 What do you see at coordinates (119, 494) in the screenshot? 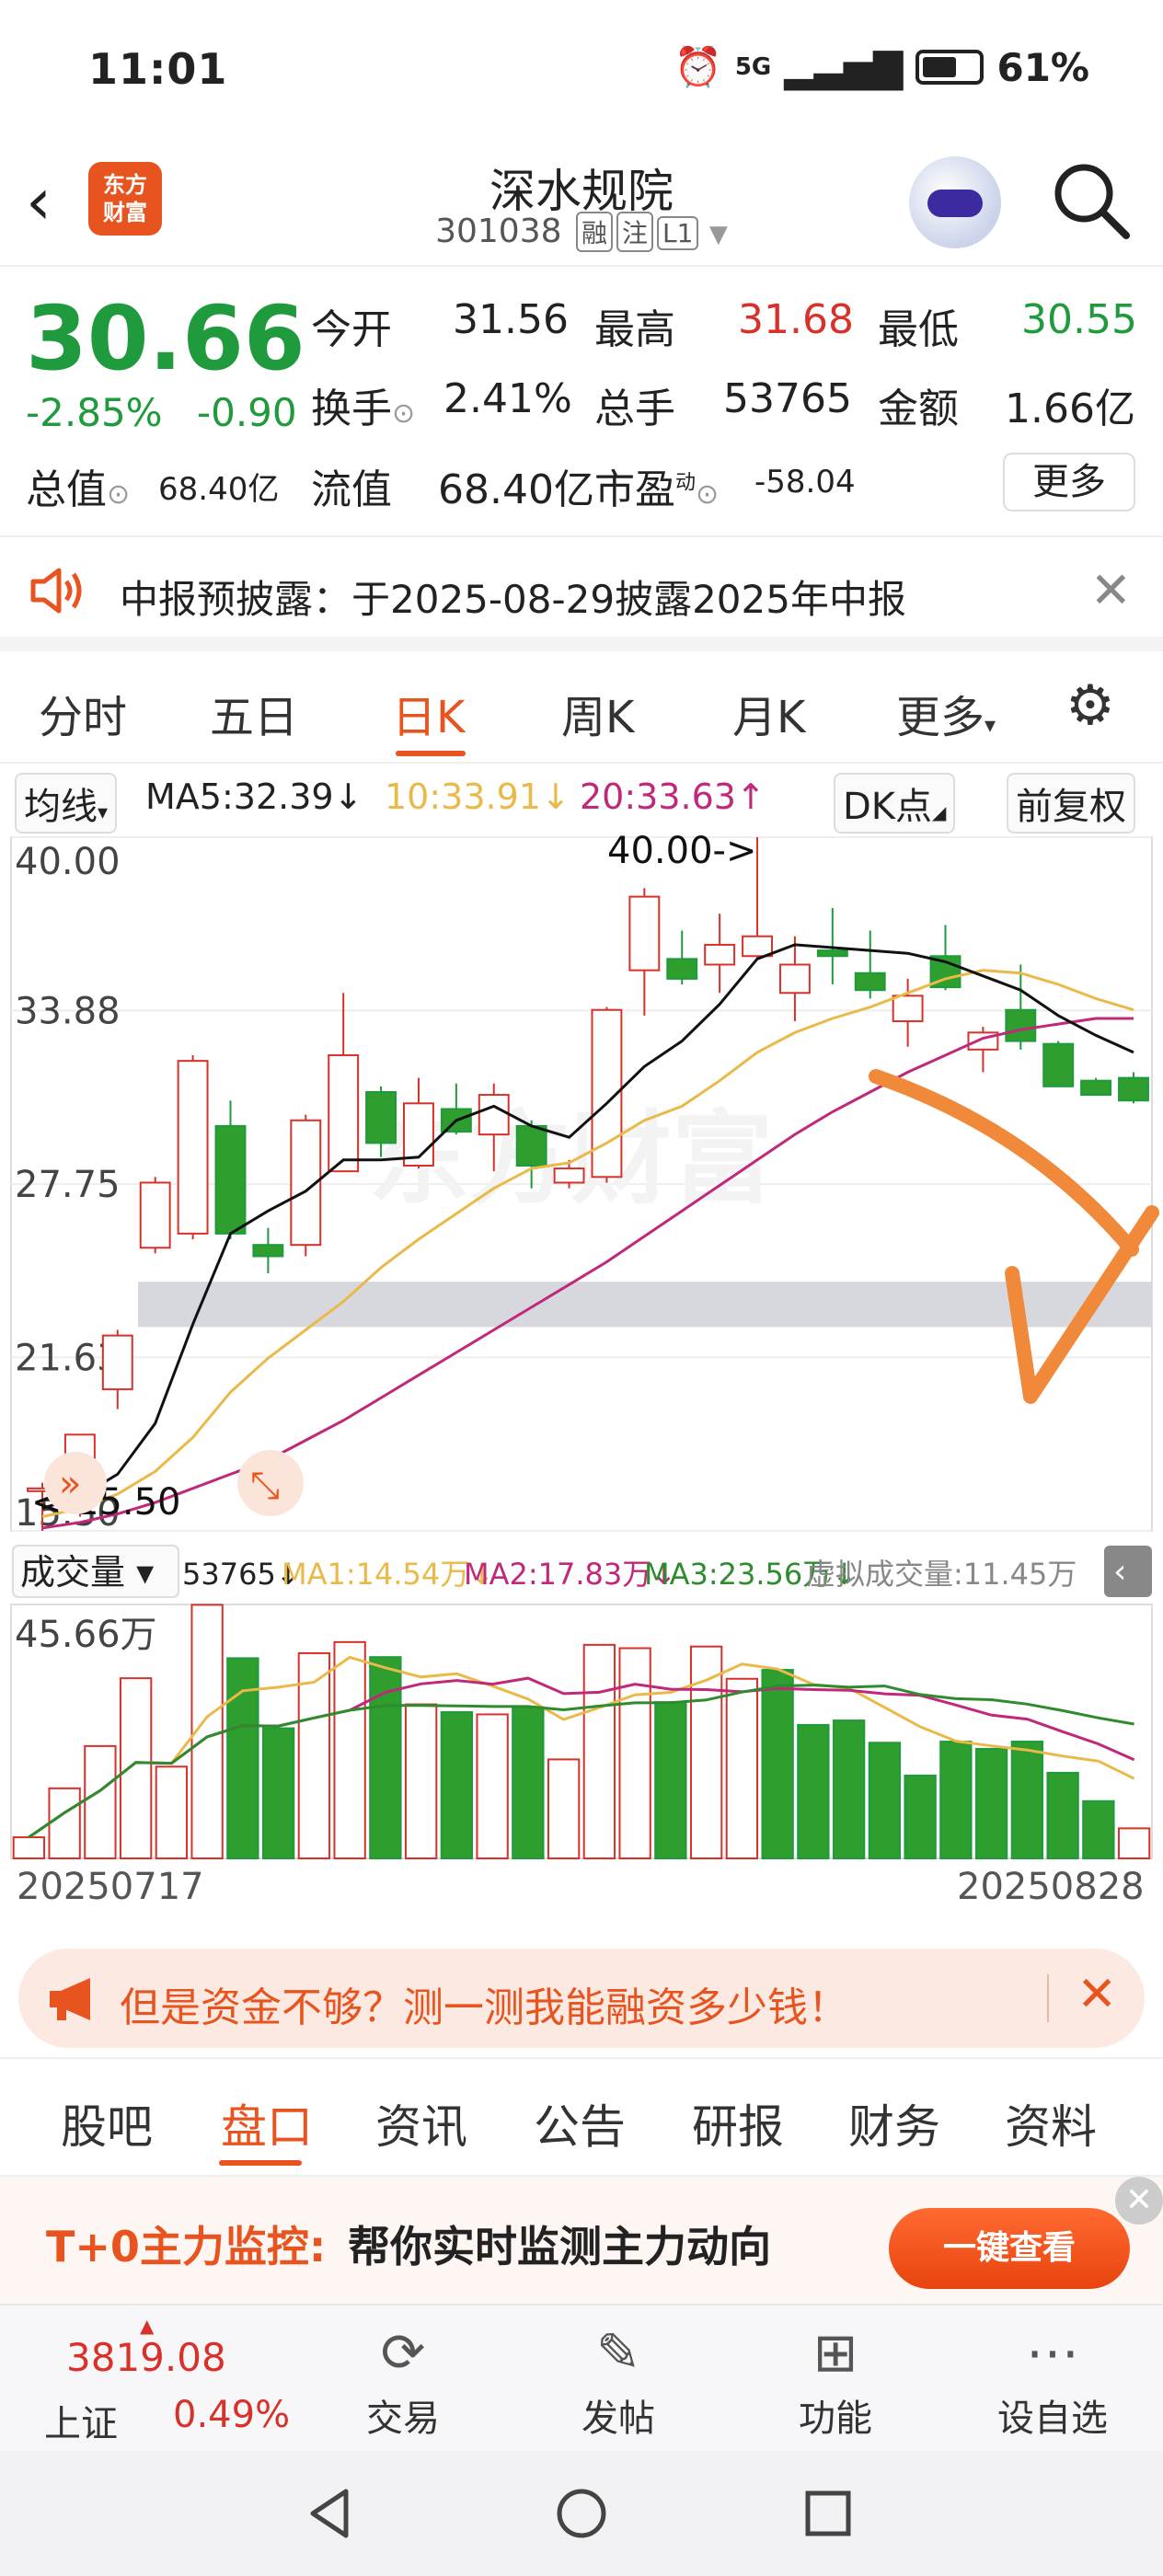
I see `info-icon: ⊙` at bounding box center [119, 494].